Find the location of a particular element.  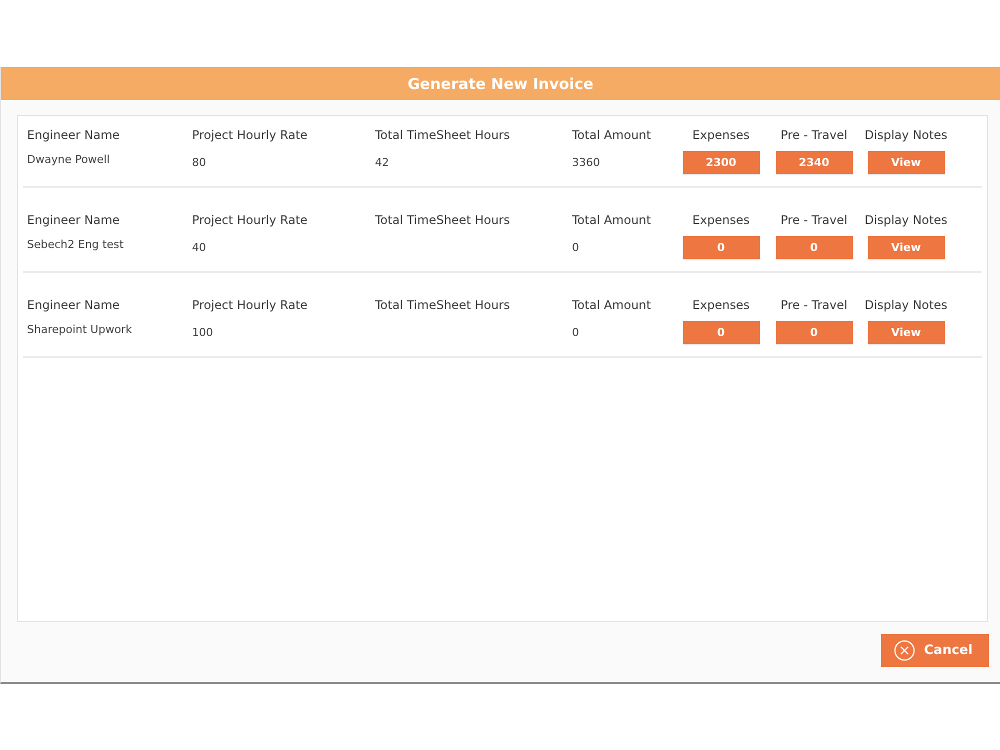

field-value: 40 is located at coordinates (199, 247).